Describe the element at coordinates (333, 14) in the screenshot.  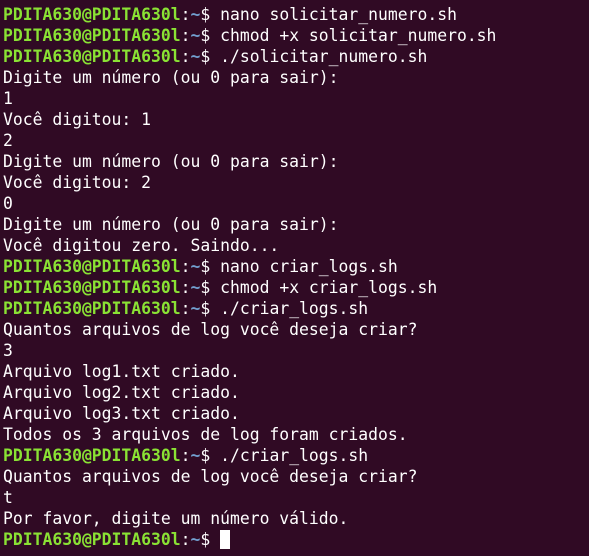
I see `command-text: nano solicitar_numero.sh` at that location.